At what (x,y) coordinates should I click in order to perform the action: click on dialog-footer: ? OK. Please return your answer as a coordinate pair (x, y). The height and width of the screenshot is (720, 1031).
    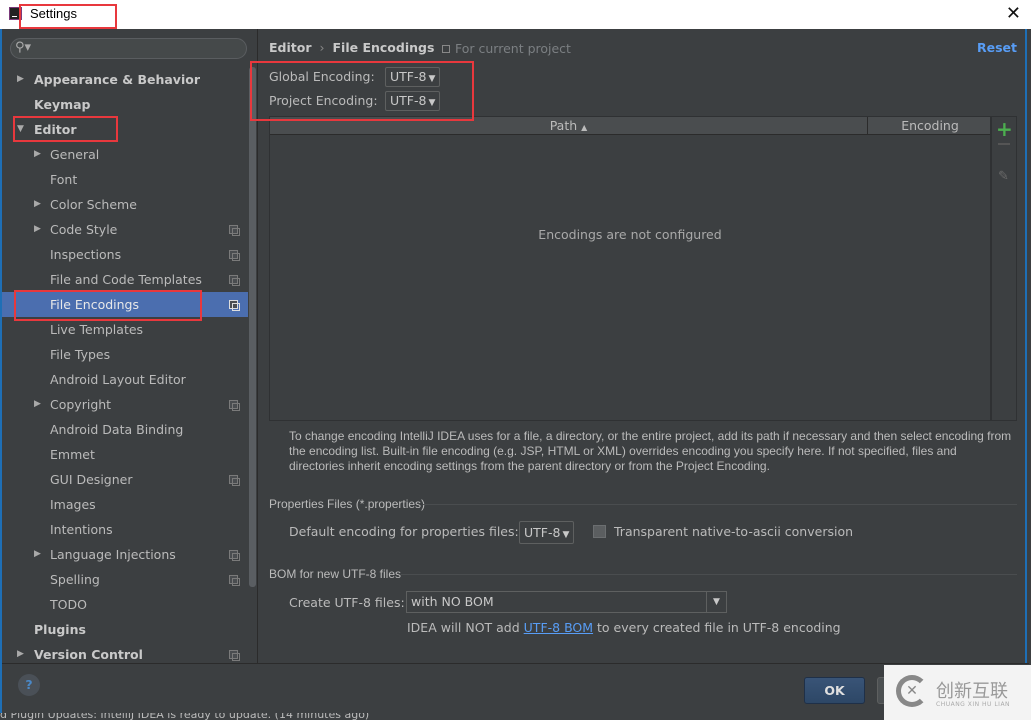
    Looking at the image, I should click on (515, 688).